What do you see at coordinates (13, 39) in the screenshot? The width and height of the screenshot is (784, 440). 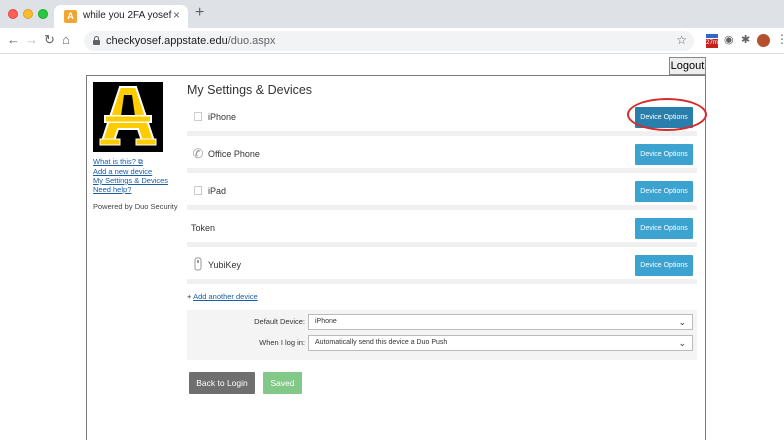 I see `back-arrow-icon: ←` at bounding box center [13, 39].